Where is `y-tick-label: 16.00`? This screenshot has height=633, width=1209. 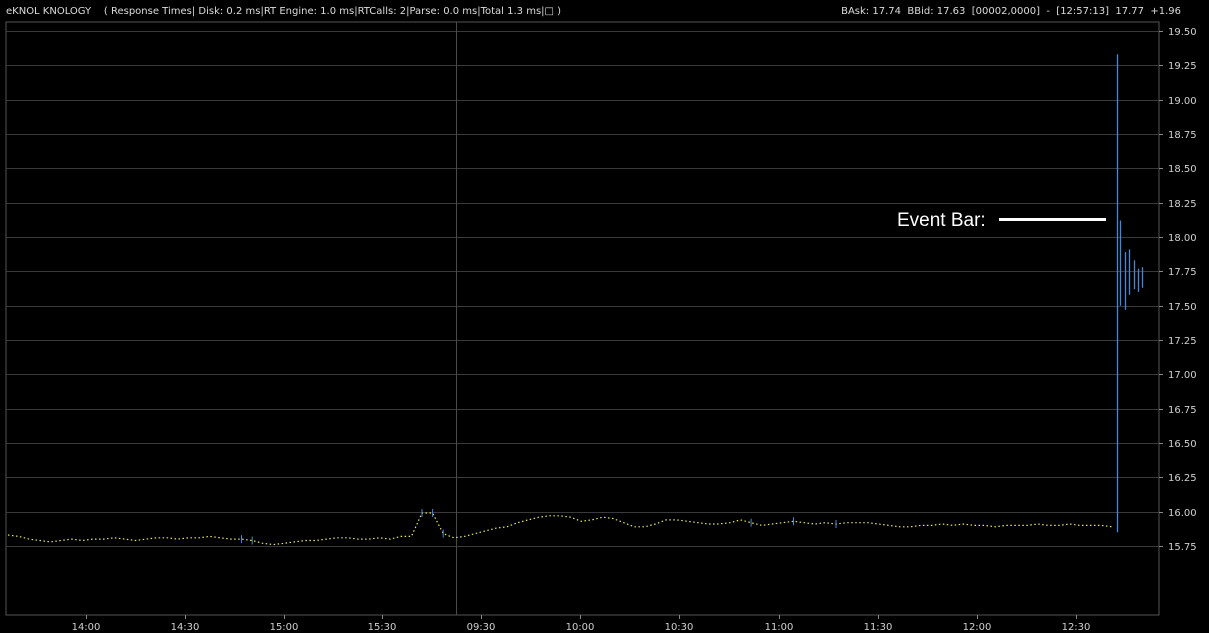
y-tick-label: 16.00 is located at coordinates (1182, 513).